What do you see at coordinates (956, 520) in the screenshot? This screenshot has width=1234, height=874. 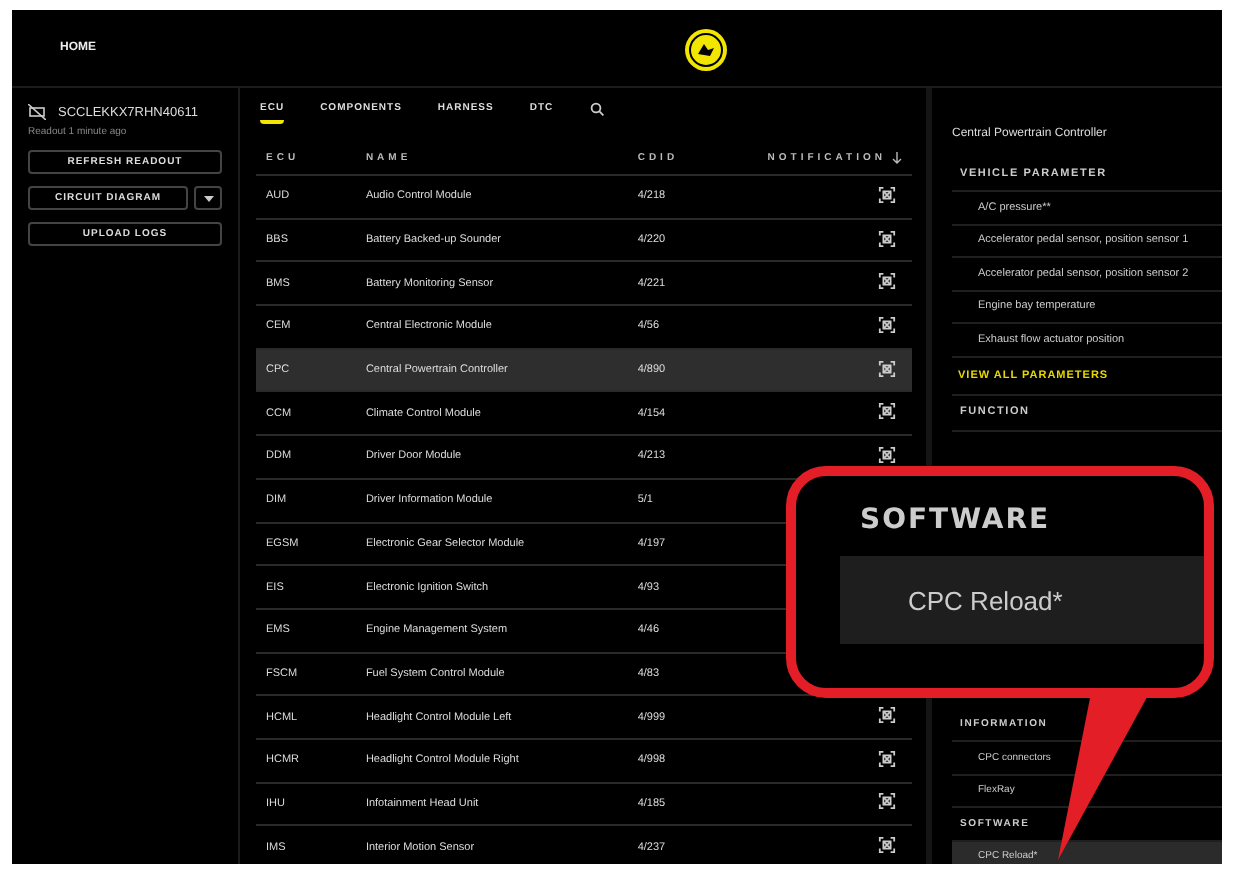 I see `callout-heading: SOFTWARE` at bounding box center [956, 520].